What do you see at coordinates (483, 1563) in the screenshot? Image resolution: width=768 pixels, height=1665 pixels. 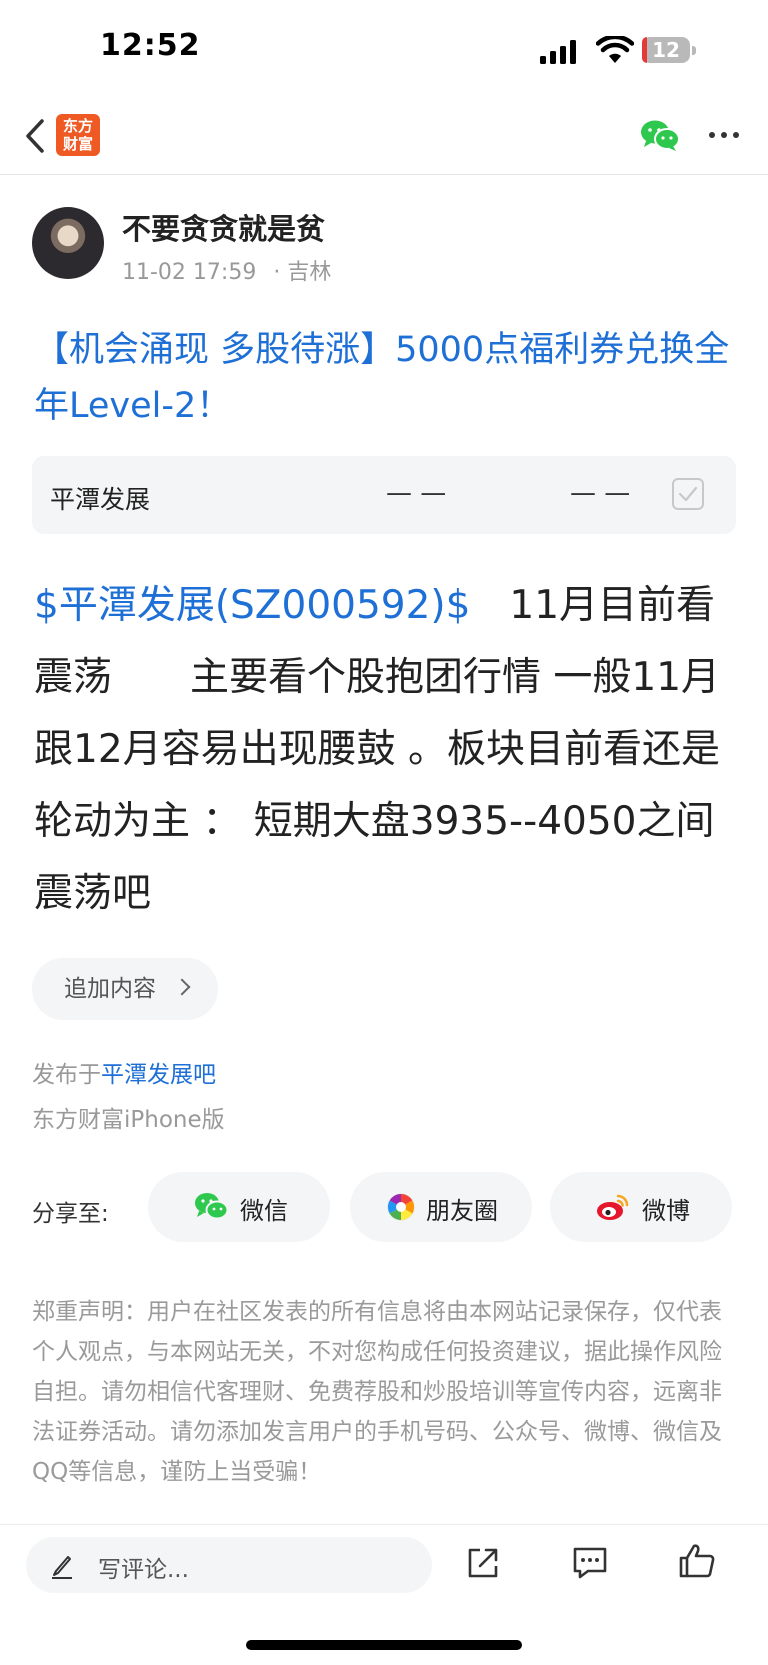 I see `share-icon` at bounding box center [483, 1563].